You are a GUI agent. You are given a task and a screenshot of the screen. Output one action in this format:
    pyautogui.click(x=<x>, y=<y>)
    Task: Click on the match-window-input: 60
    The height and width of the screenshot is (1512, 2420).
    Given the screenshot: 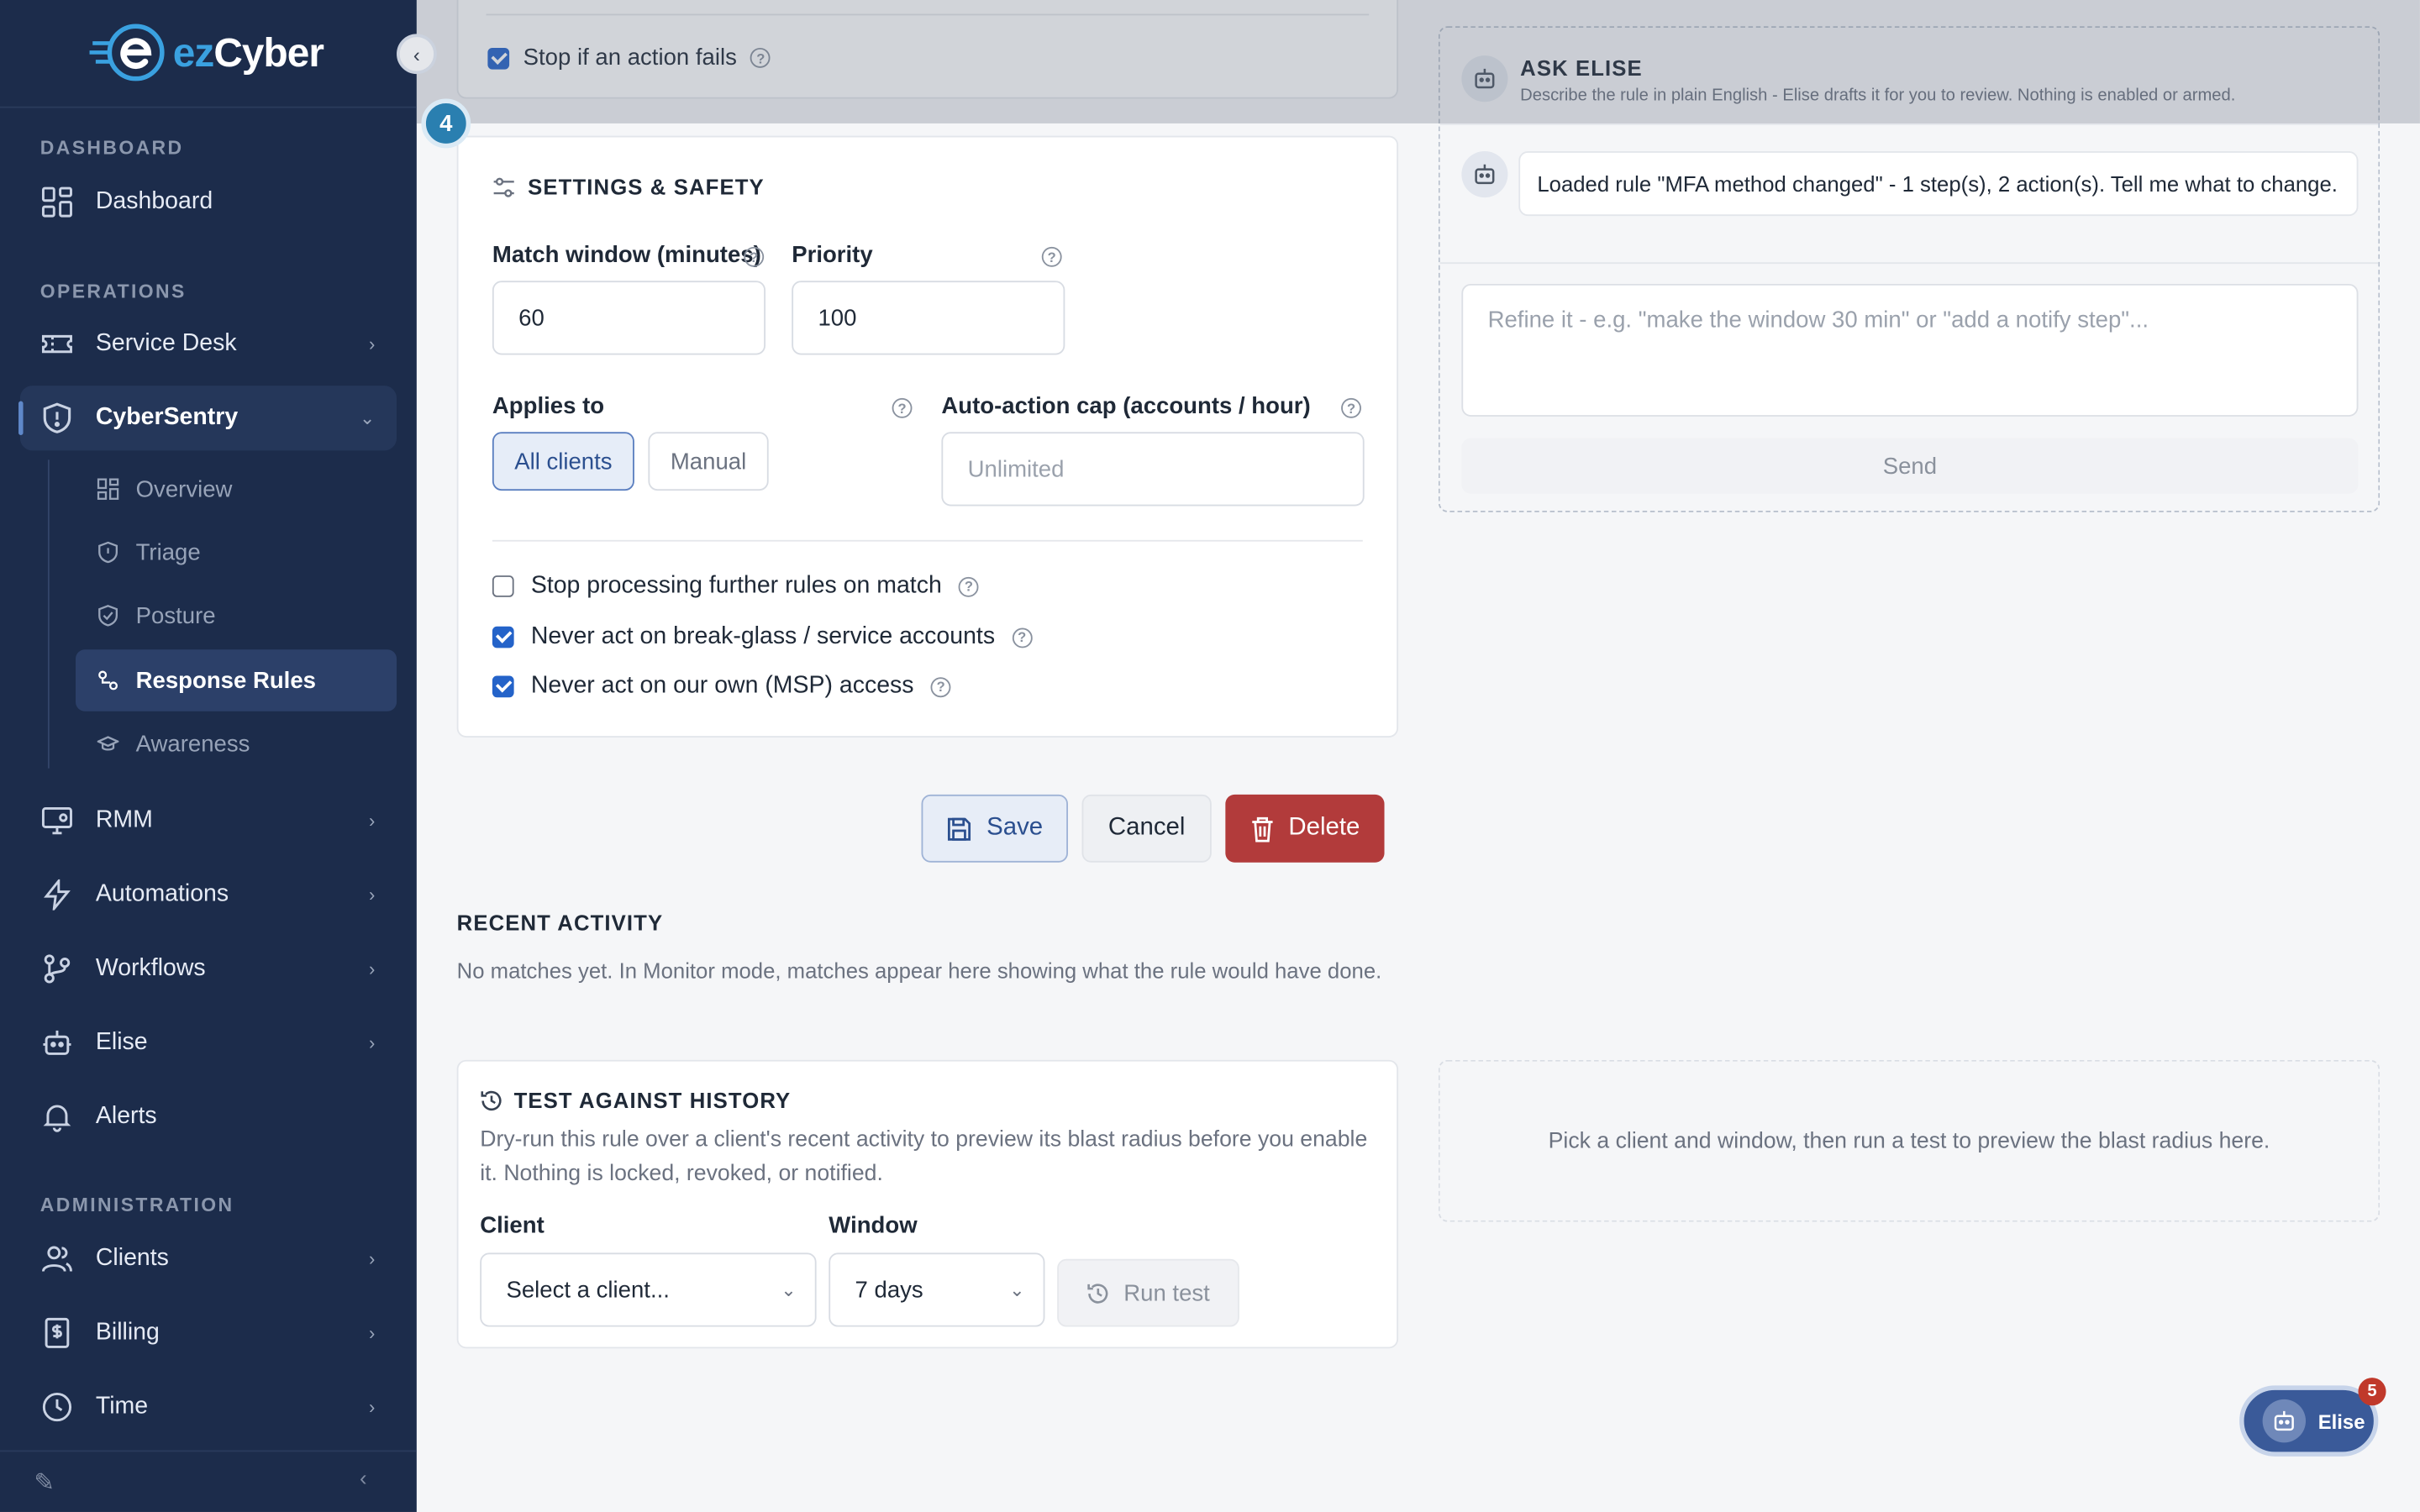 What is the action you would take?
    pyautogui.click(x=629, y=318)
    